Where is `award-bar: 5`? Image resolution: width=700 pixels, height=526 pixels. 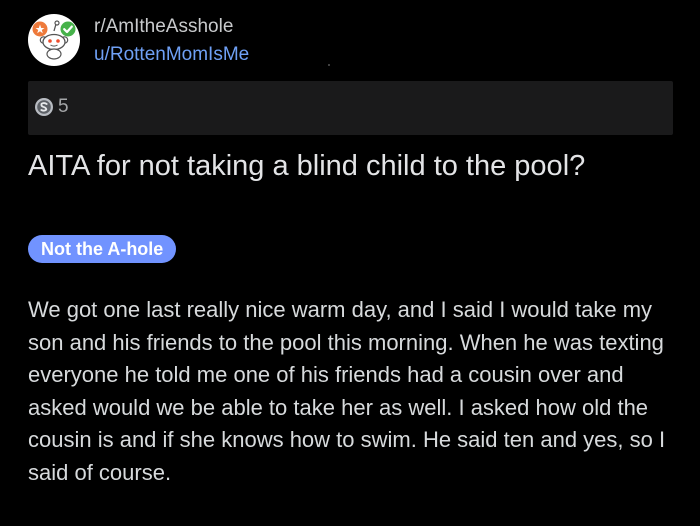
award-bar: 5 is located at coordinates (350, 108).